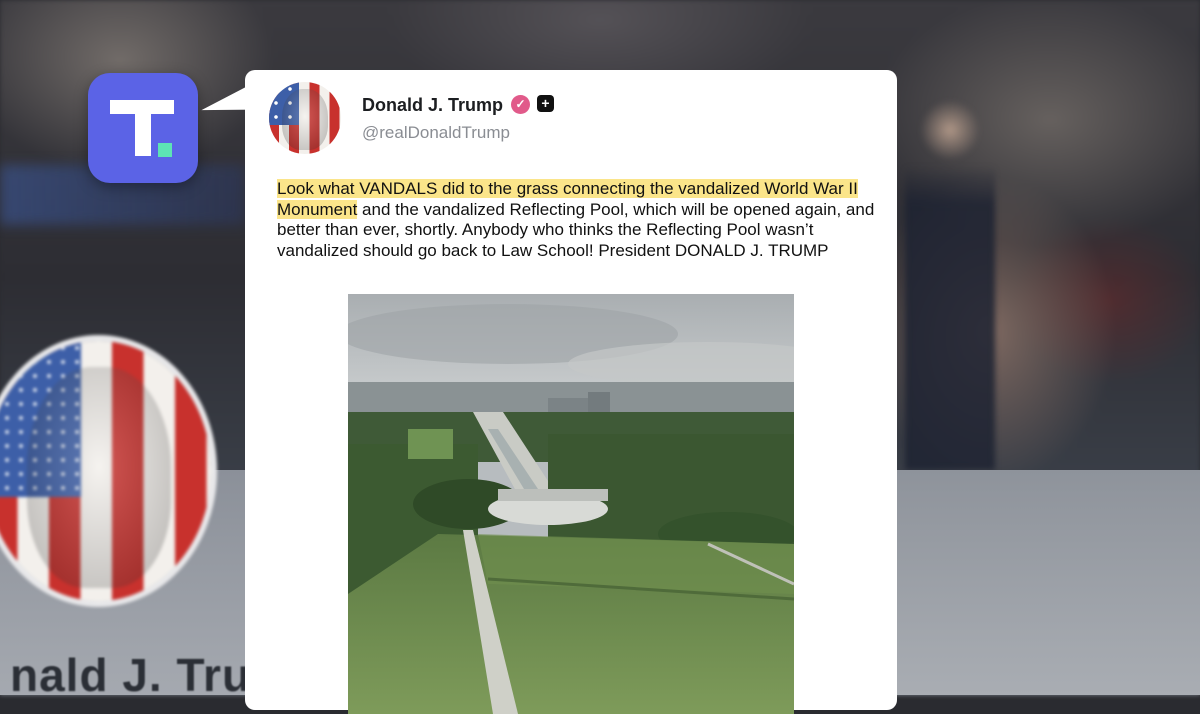 The image size is (1200, 714). I want to click on background-figure, so click(950, 280).